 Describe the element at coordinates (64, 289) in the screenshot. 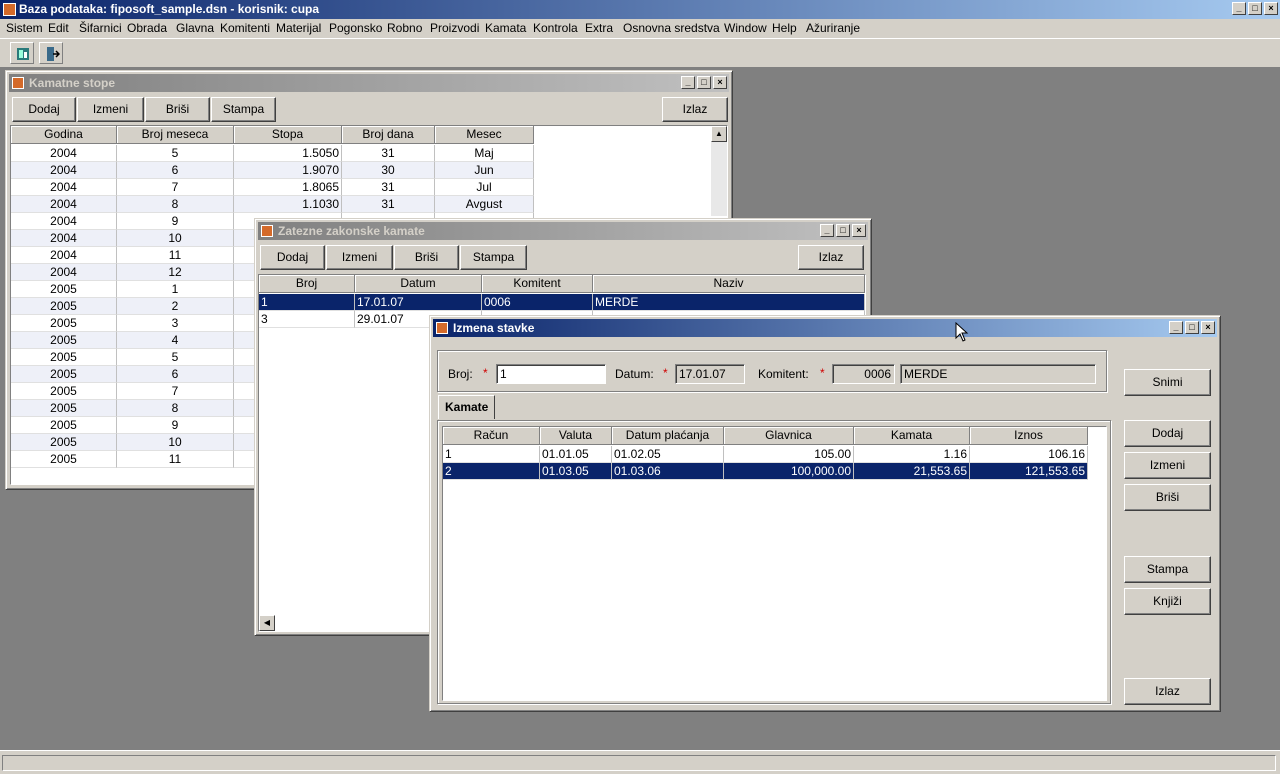

I see `table-cell: 2005` at that location.